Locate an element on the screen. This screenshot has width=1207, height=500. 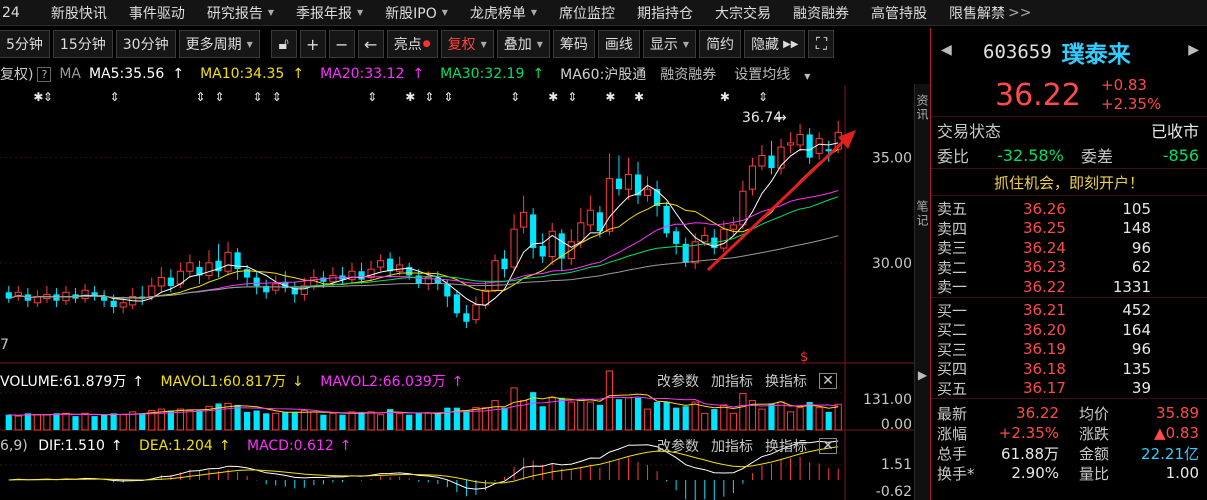
menu-item-gaoguan-chigu: 高管持股 is located at coordinates (899, 12).